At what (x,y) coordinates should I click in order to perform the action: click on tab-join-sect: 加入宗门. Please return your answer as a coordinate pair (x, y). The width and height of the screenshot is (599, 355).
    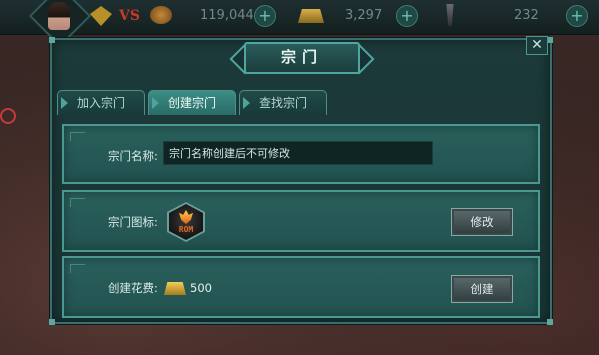
    Looking at the image, I should click on (101, 102).